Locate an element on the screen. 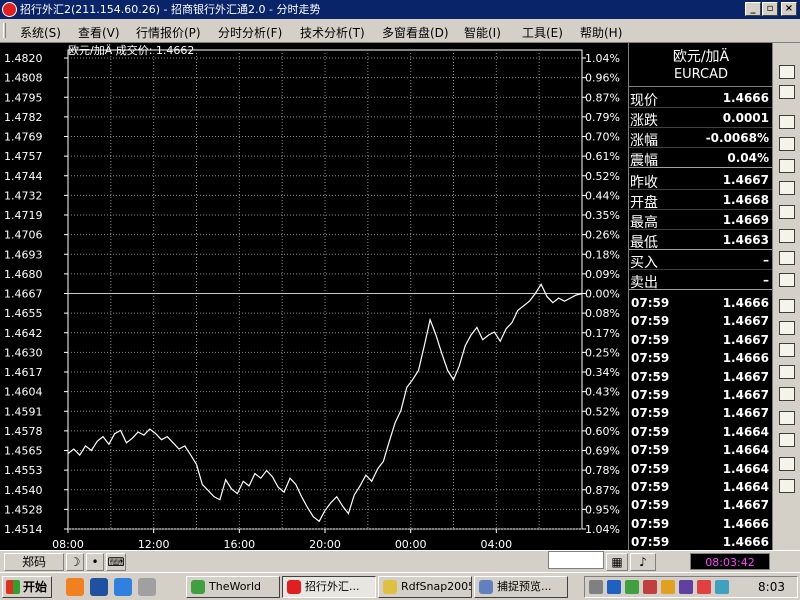  toolbar-bars-icon is located at coordinates (787, 258).